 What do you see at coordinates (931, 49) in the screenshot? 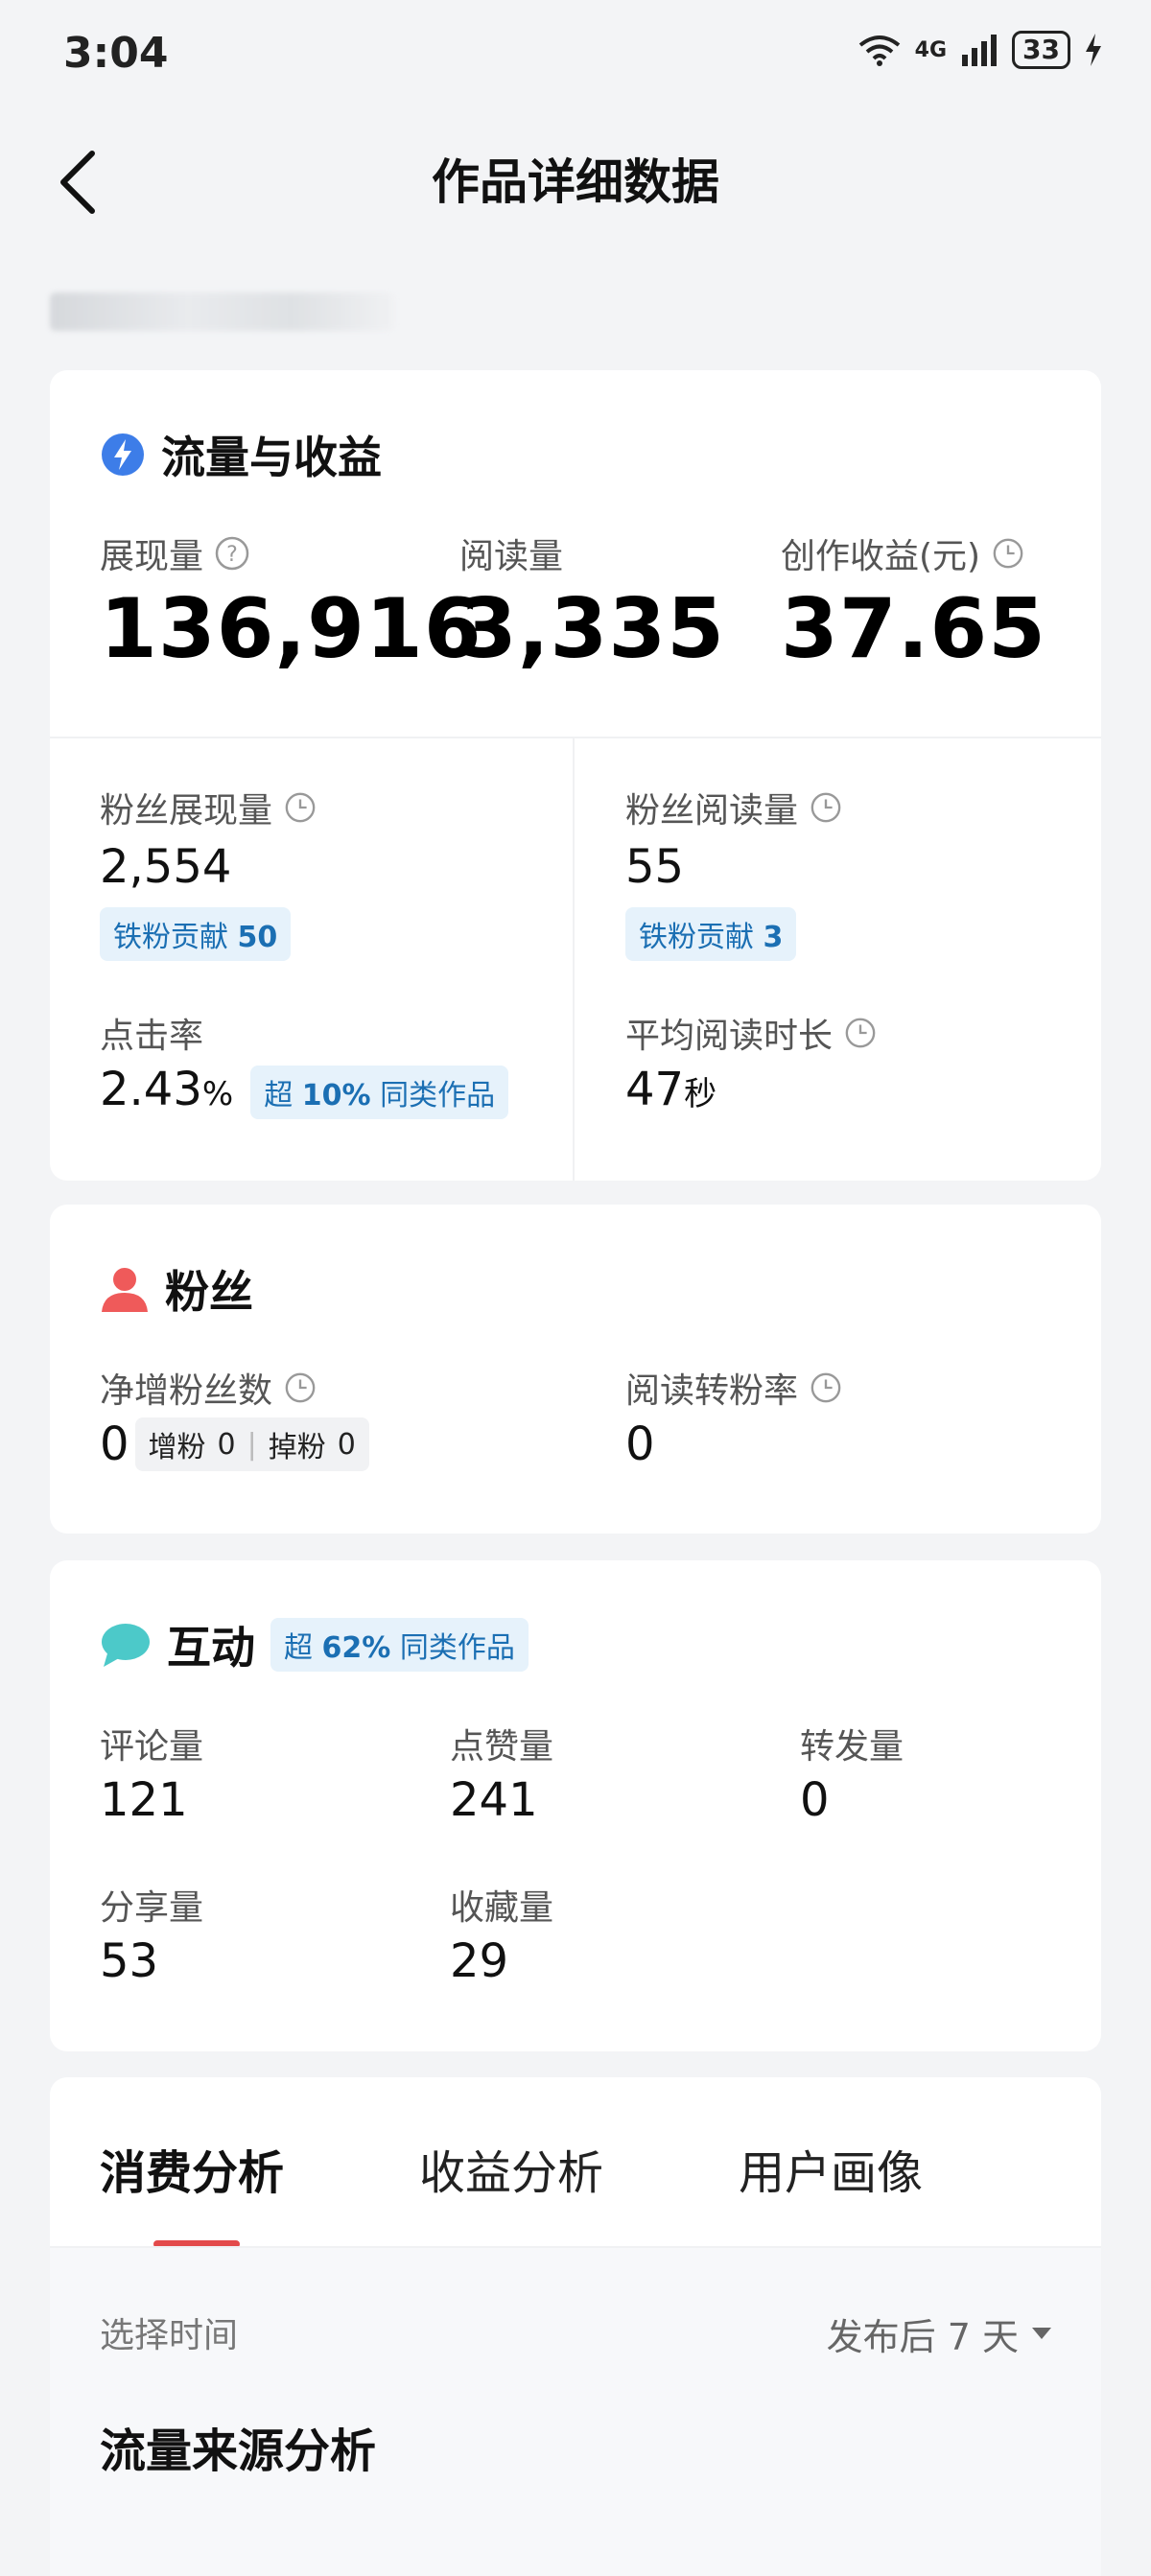
I see `network-type: 4G` at bounding box center [931, 49].